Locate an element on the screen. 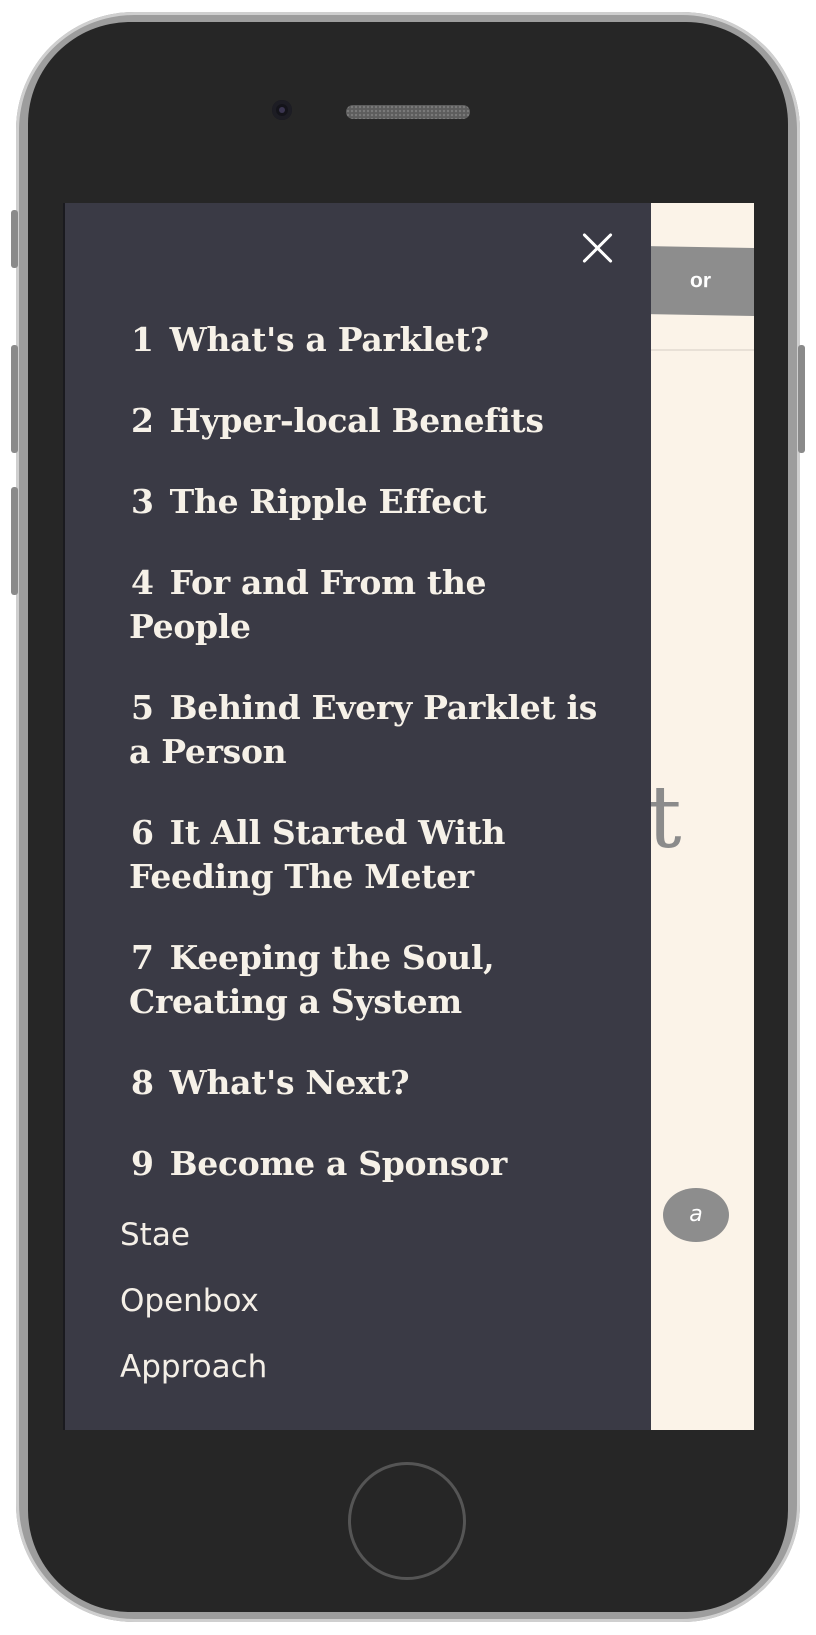  link-openbox: Openbox is located at coordinates (193, 1301).